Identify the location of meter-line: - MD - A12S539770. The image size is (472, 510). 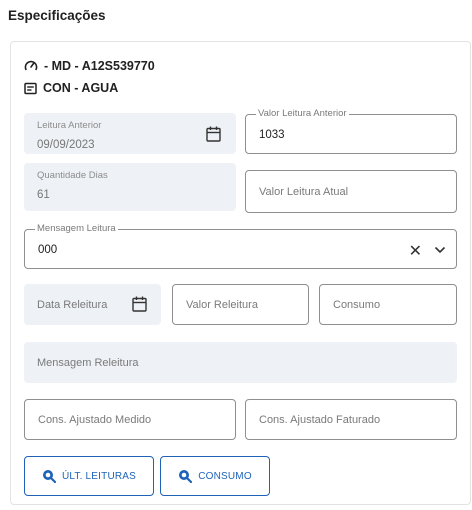
(89, 66).